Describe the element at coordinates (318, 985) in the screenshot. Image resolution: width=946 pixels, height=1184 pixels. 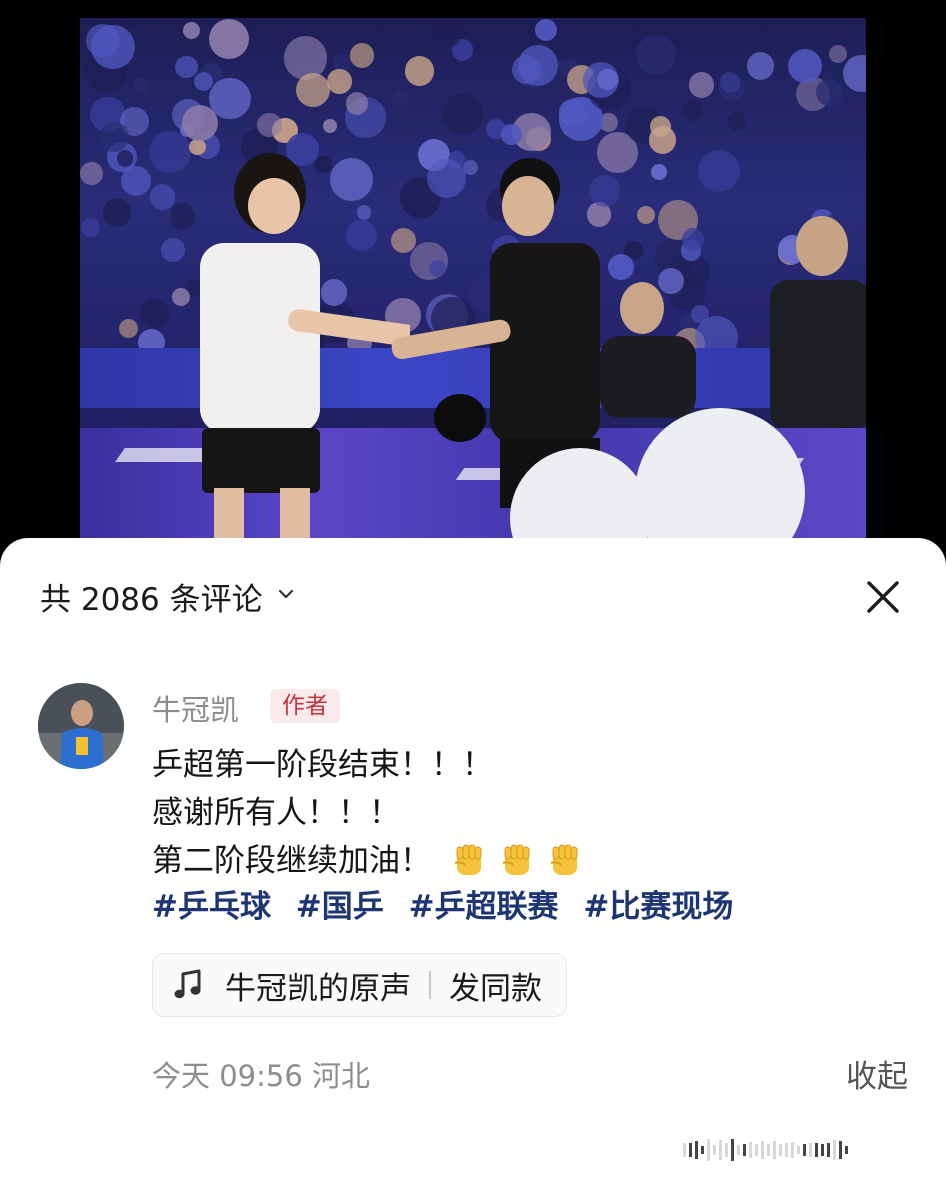
I see `sound-label: 牛冠凯的原声` at that location.